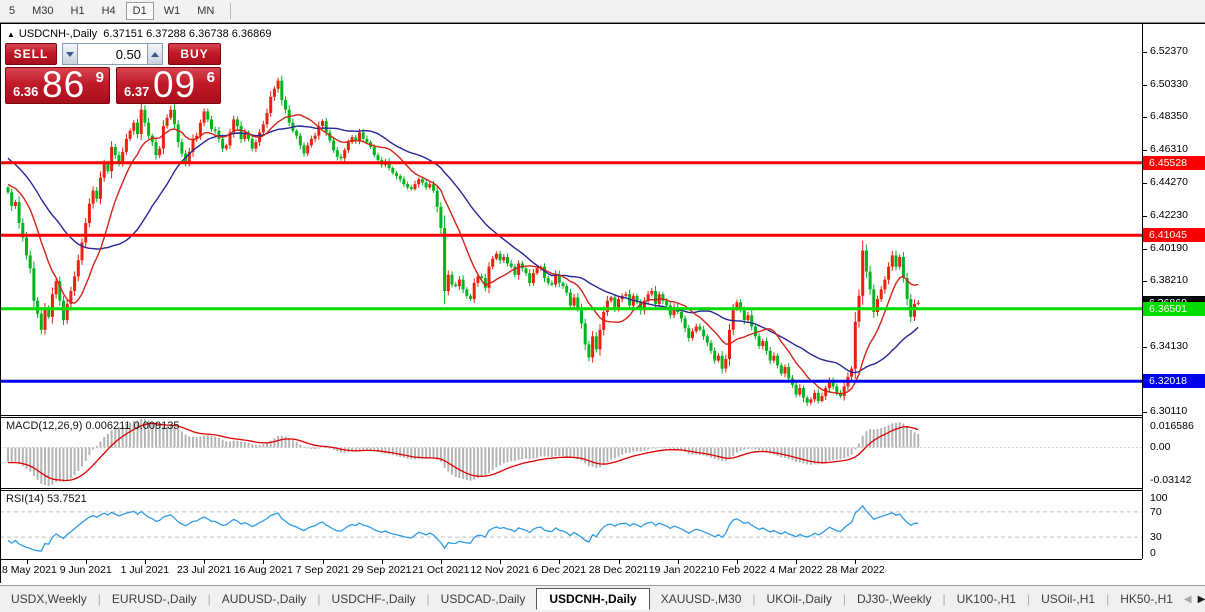 The height and width of the screenshot is (612, 1205). What do you see at coordinates (49, 599) in the screenshot?
I see `tab-usdx-weekly: USDX,Weekly` at bounding box center [49, 599].